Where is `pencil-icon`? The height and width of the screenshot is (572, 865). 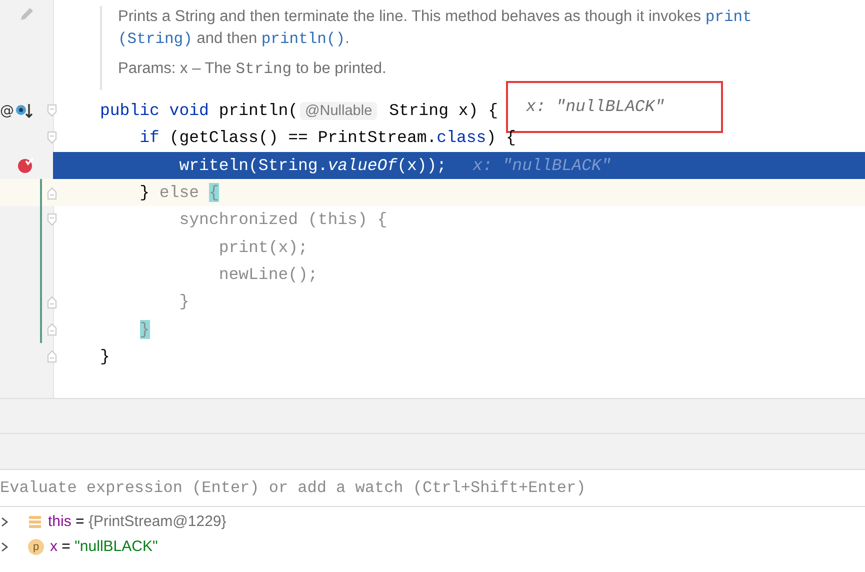 pencil-icon is located at coordinates (26, 14).